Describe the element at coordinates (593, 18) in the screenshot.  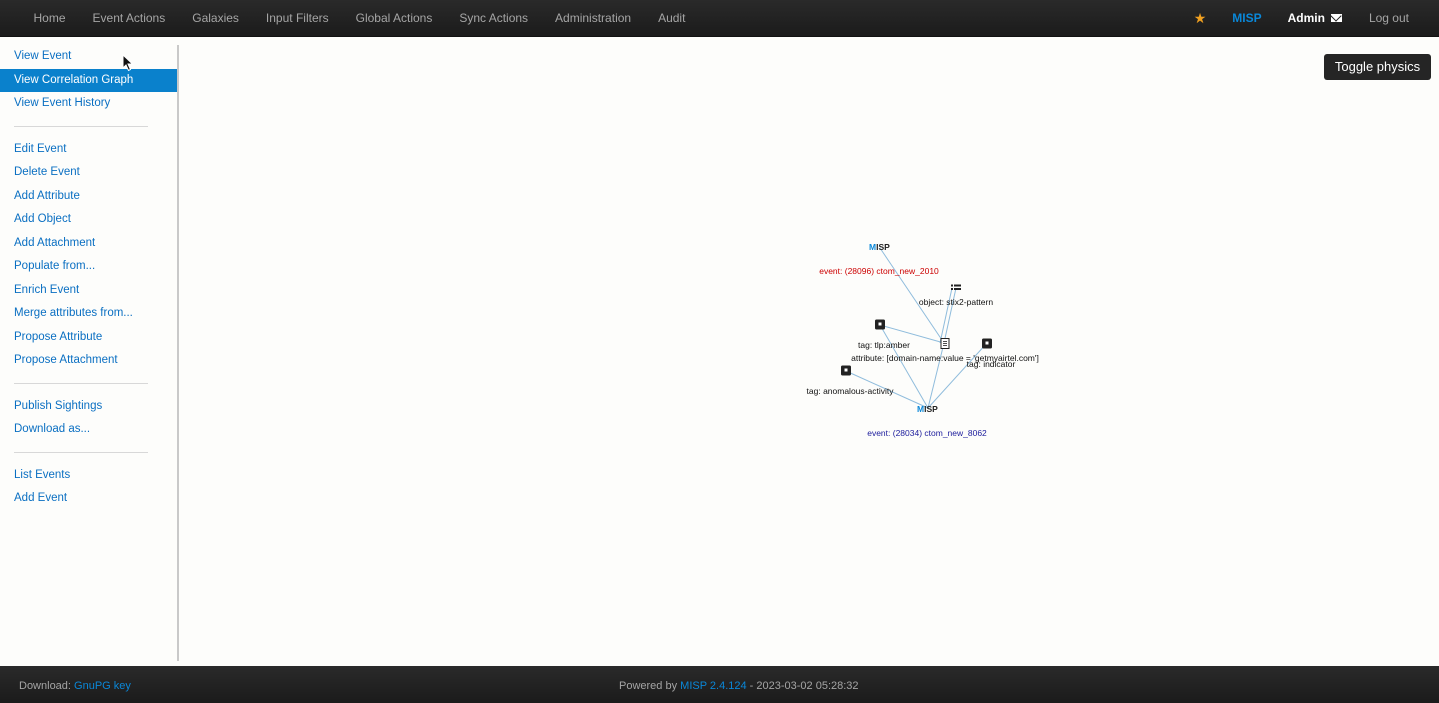
I see `nav-administration: Administration` at that location.